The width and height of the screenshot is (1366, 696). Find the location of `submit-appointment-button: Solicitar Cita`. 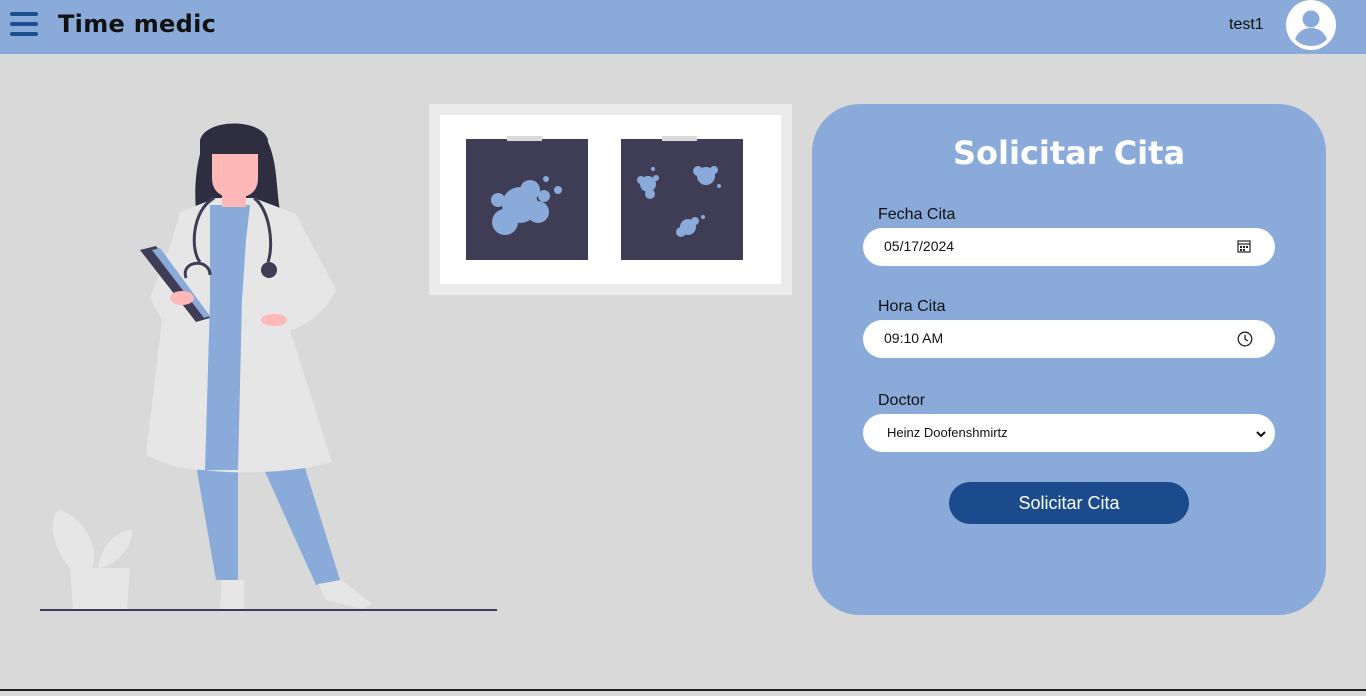

submit-appointment-button: Solicitar Cita is located at coordinates (1069, 503).